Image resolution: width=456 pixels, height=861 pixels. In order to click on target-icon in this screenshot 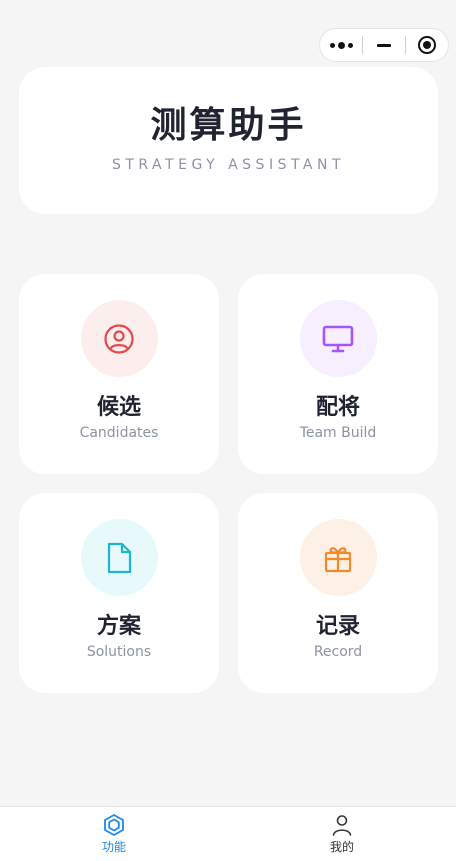, I will do `click(427, 45)`.